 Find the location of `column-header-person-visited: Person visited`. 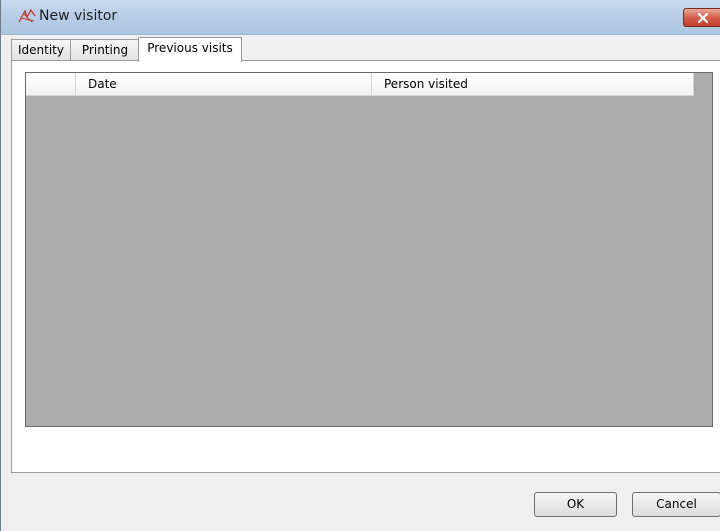

column-header-person-visited: Person visited is located at coordinates (533, 84).